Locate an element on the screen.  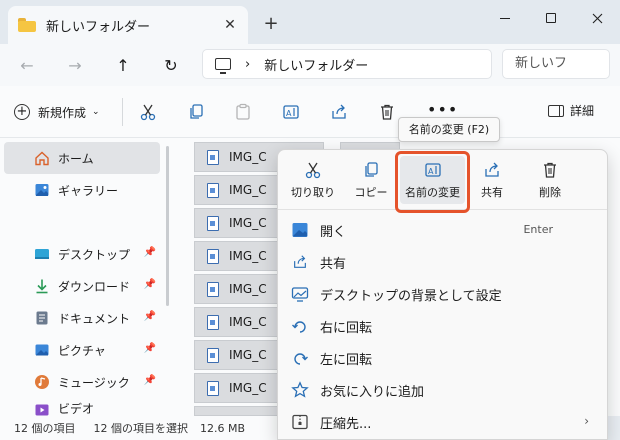
breadcrumb-chevron-icon: › is located at coordinates (248, 64).